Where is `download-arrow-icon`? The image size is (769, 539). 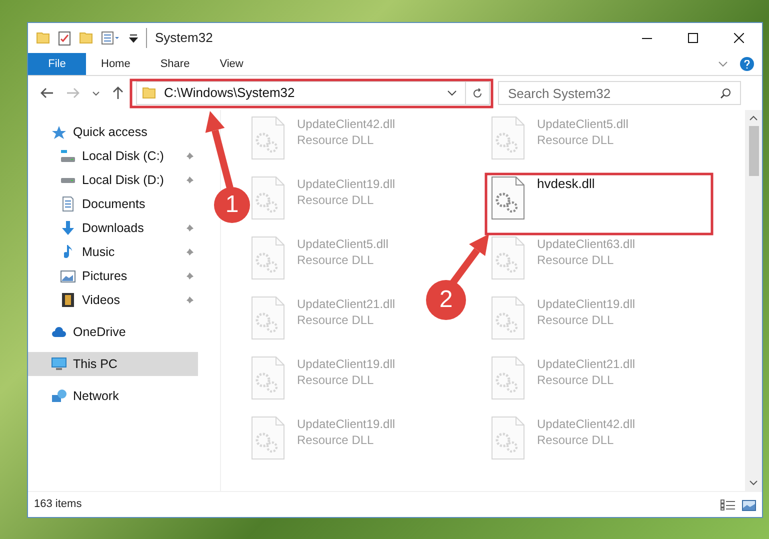 download-arrow-icon is located at coordinates (68, 228).